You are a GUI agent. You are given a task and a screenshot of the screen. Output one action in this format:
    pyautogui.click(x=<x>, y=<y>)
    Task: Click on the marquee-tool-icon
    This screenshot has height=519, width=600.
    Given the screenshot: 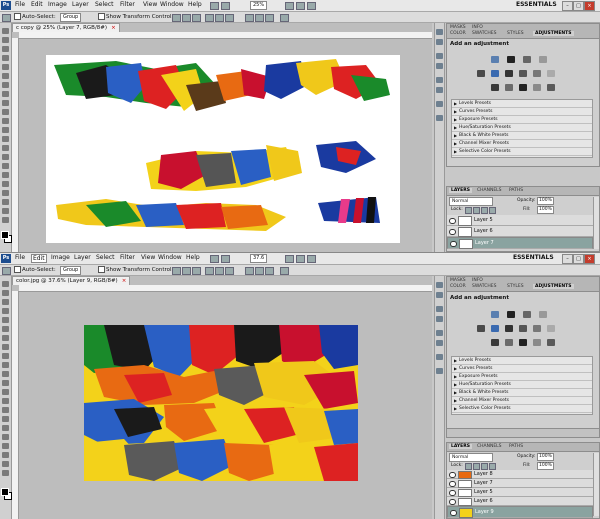 What is the action you would take?
    pyautogui.click(x=5, y=293)
    